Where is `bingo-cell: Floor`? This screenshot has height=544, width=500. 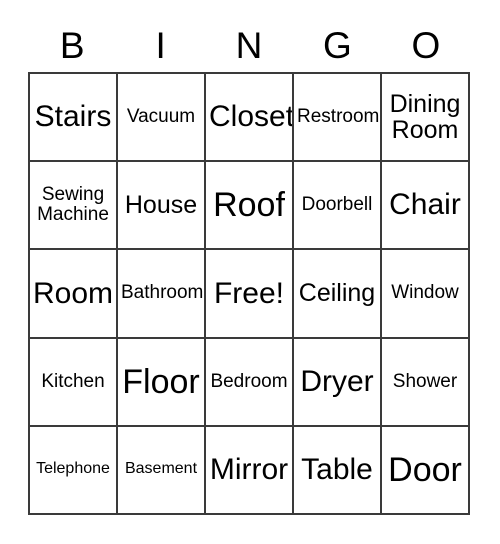 bingo-cell: Floor is located at coordinates (162, 382).